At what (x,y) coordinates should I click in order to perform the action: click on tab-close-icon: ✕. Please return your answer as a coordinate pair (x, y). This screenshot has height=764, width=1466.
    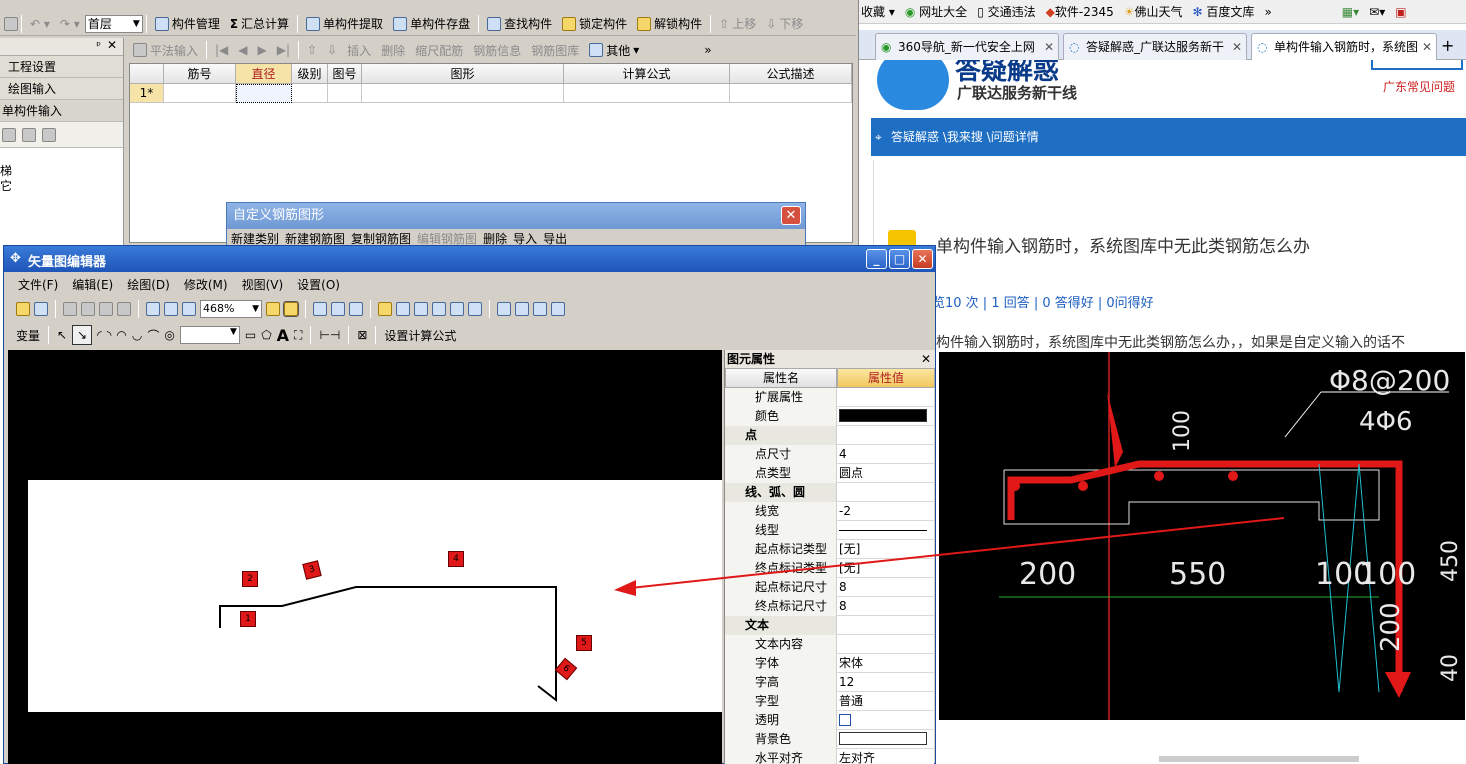
    Looking at the image, I should click on (1237, 47).